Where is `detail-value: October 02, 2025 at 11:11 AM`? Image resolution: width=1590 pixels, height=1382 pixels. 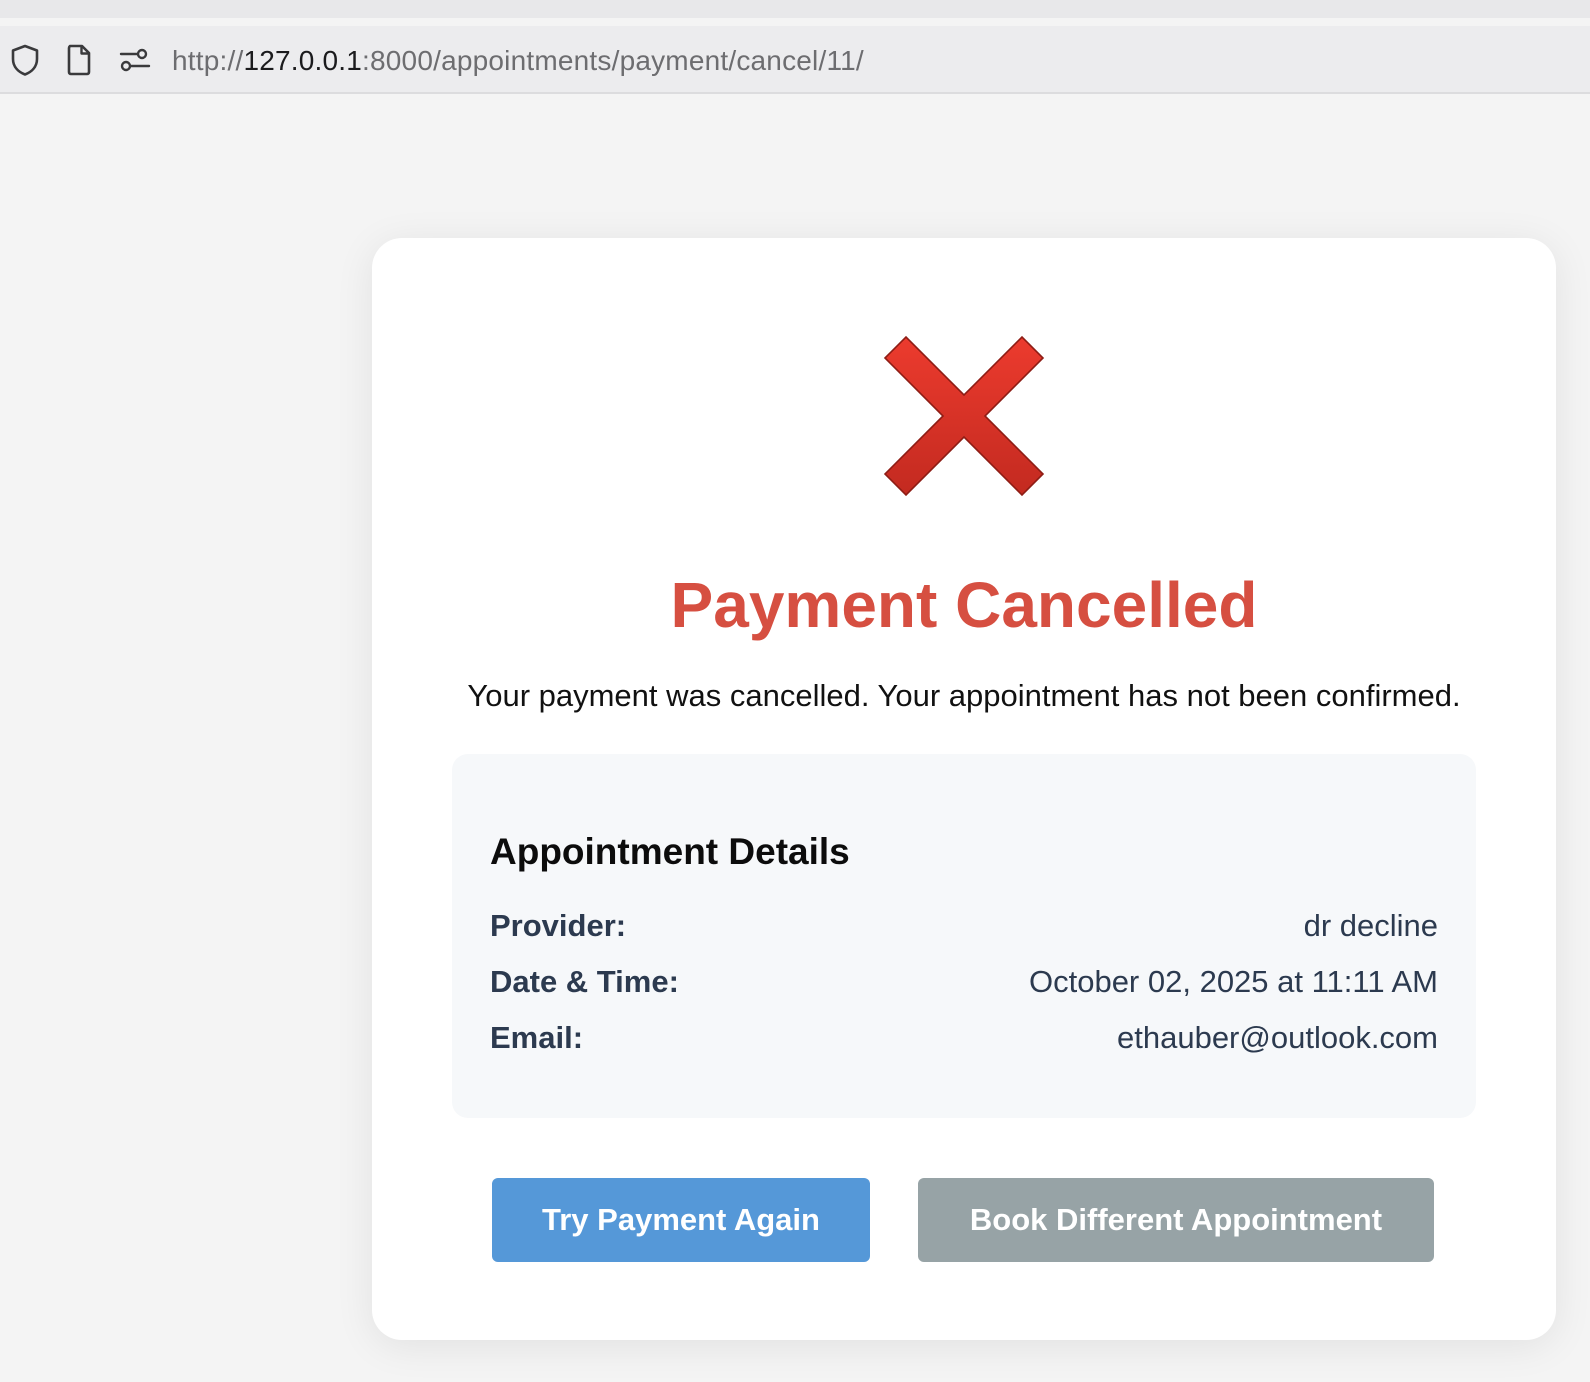 detail-value: October 02, 2025 at 11:11 AM is located at coordinates (1233, 981).